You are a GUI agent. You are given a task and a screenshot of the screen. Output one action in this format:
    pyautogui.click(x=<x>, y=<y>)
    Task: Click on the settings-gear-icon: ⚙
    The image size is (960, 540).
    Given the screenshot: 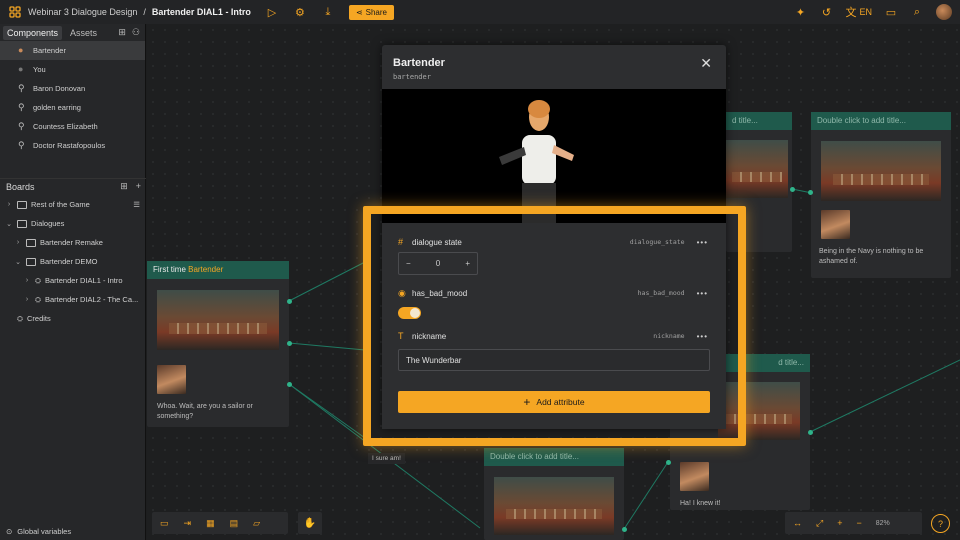 What is the action you would take?
    pyautogui.click(x=300, y=12)
    